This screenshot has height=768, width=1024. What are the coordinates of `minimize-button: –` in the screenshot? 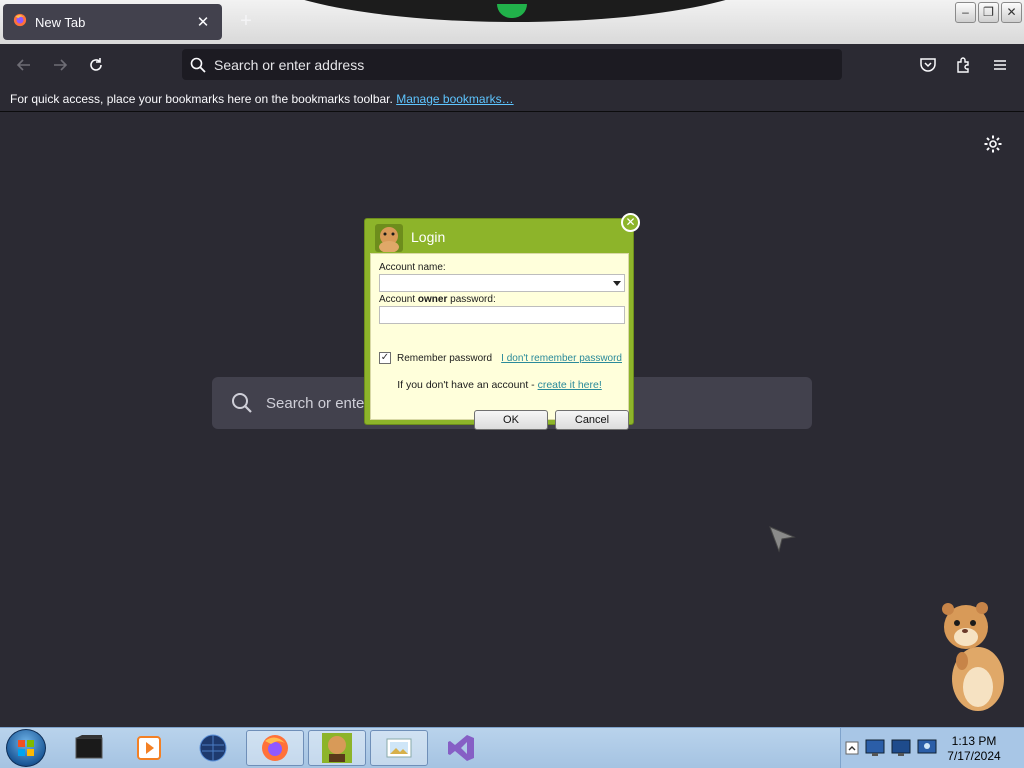 It's located at (965, 12).